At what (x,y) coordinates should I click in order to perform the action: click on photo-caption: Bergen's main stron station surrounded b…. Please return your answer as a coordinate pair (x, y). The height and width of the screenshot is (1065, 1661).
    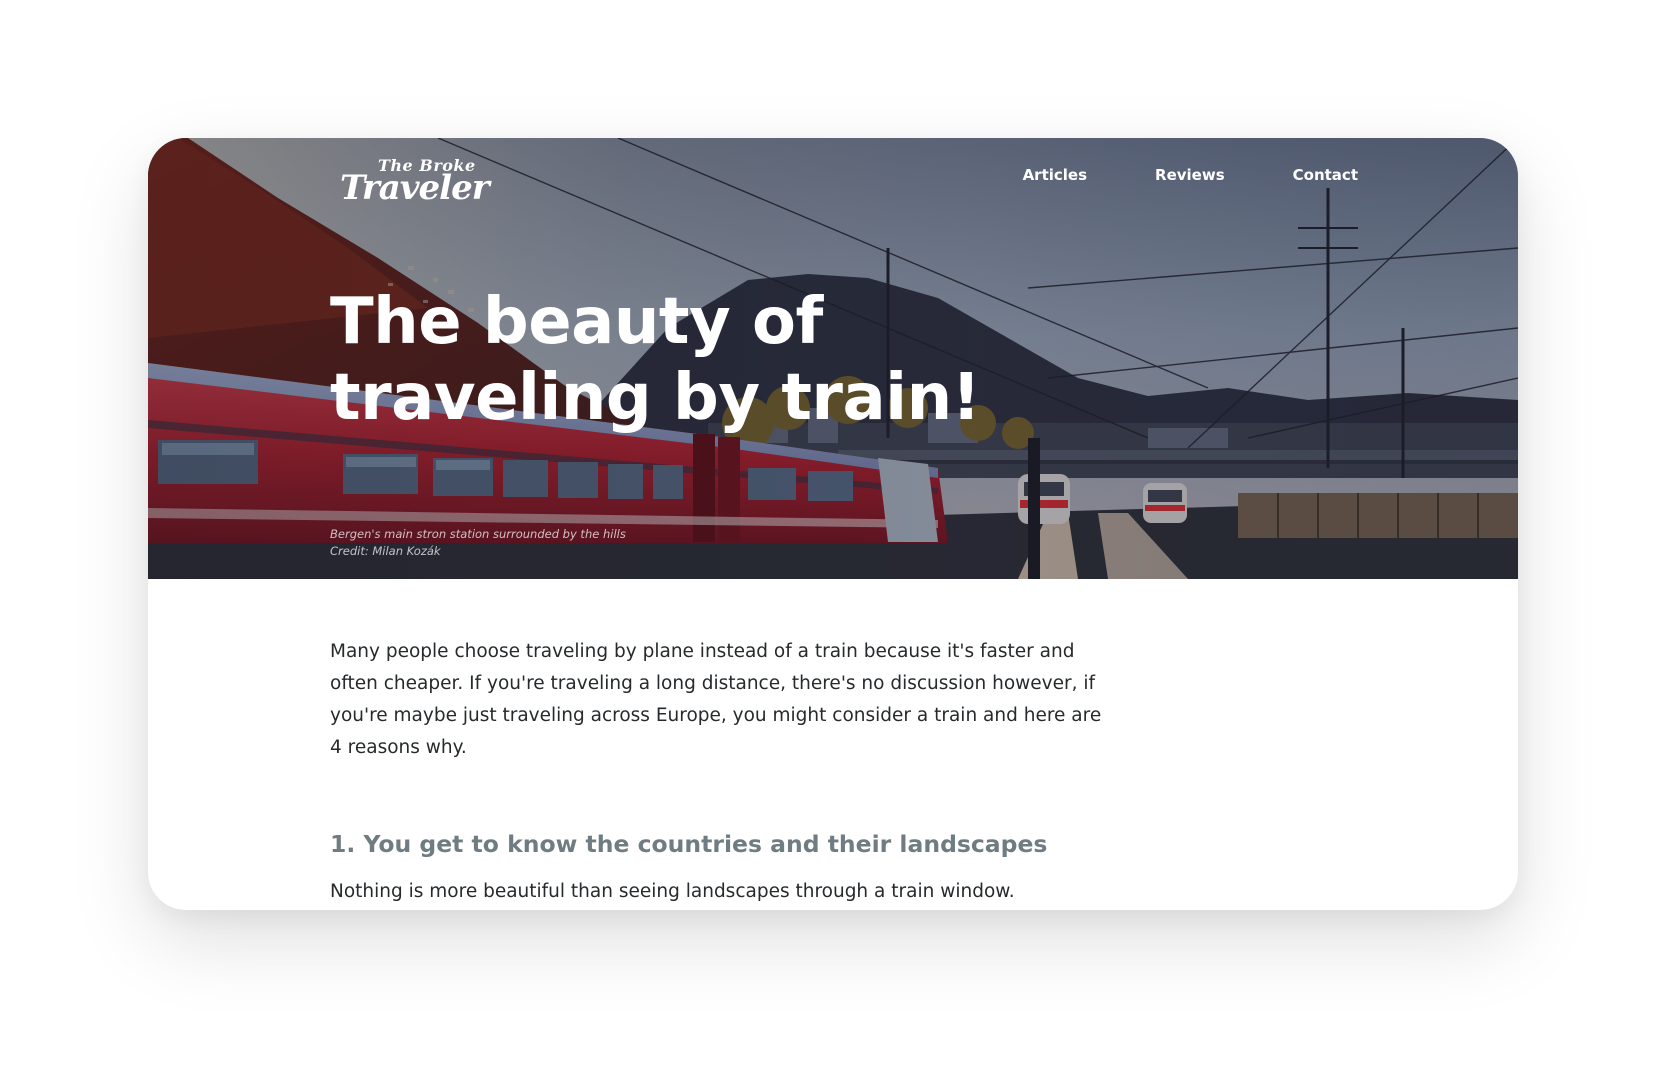
    Looking at the image, I should click on (478, 543).